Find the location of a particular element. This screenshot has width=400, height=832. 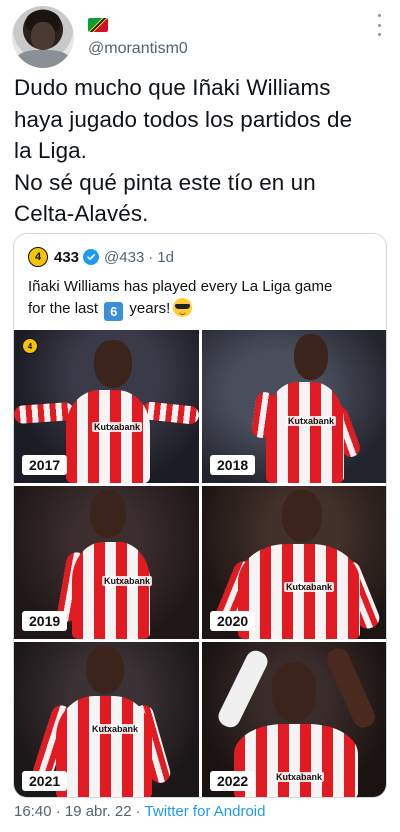

photo-2020: Kutxabank 2020 is located at coordinates (294, 562).